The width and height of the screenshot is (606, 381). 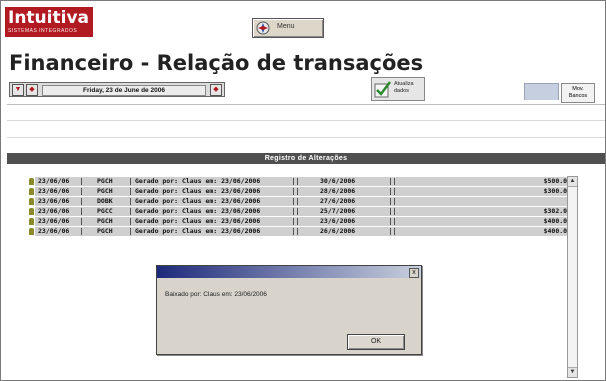 I want to click on logo-tagline: SISTEMAS INTEGRADOS, so click(x=43, y=31).